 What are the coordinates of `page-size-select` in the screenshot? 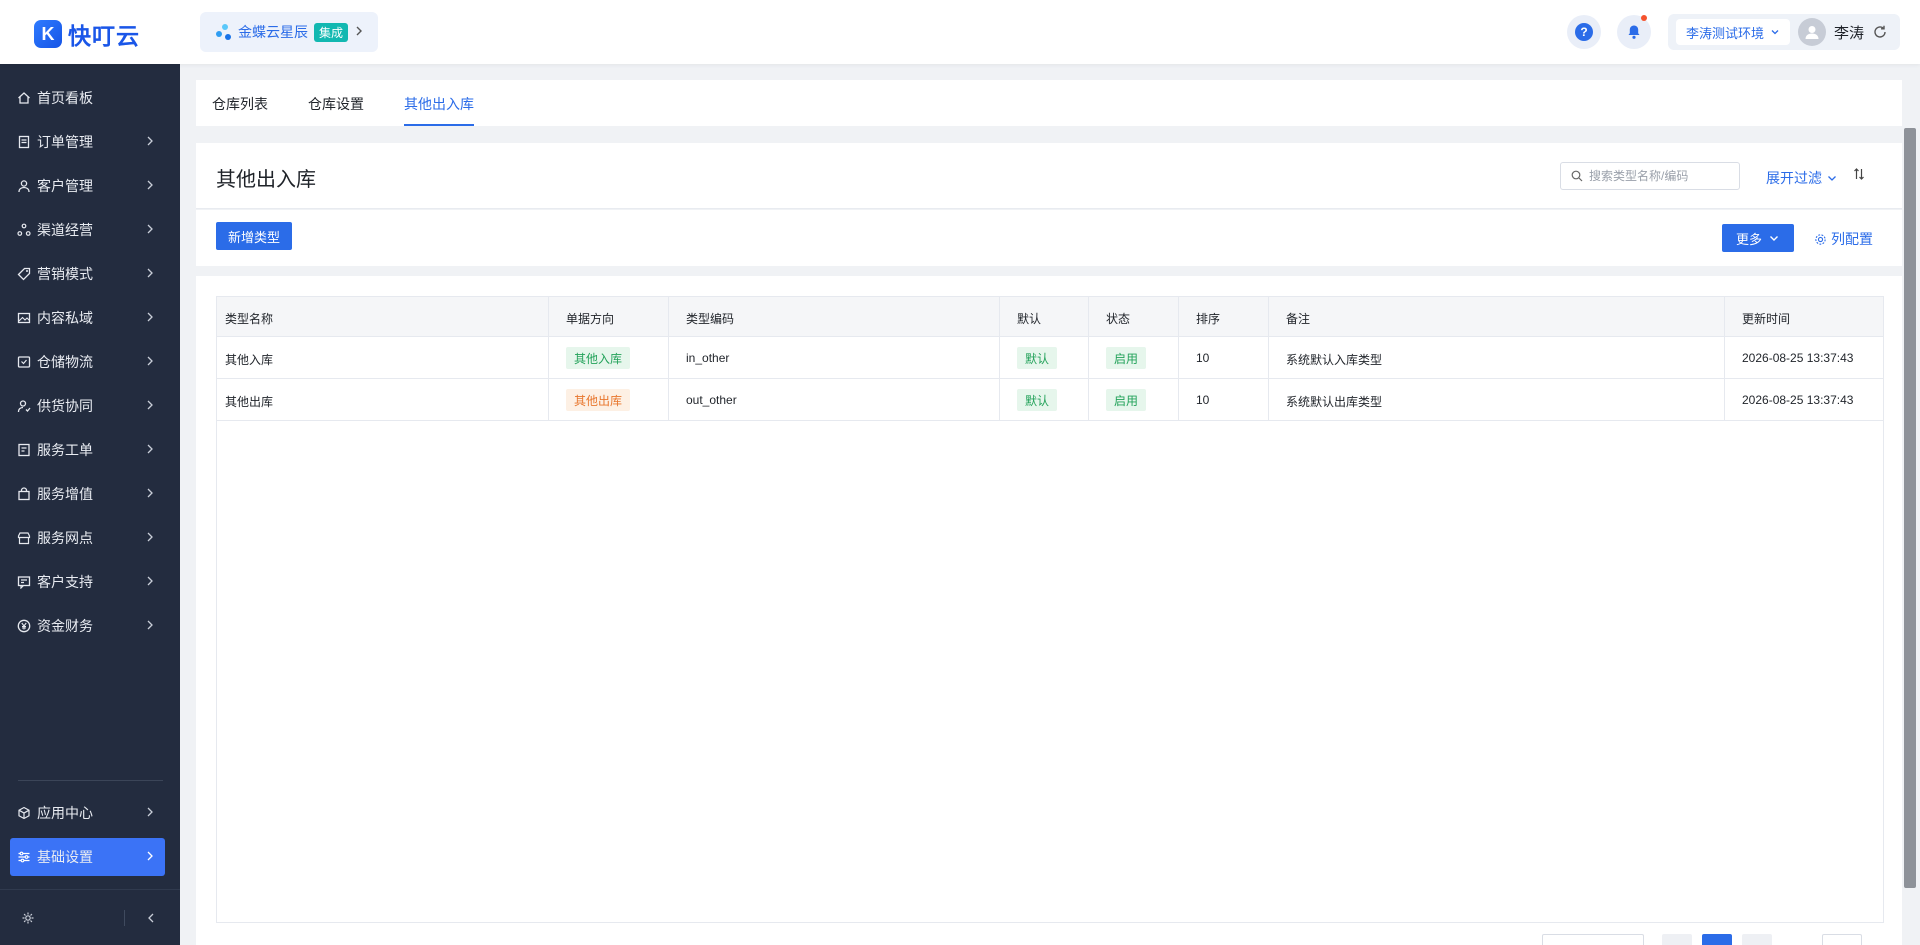 It's located at (1593, 939).